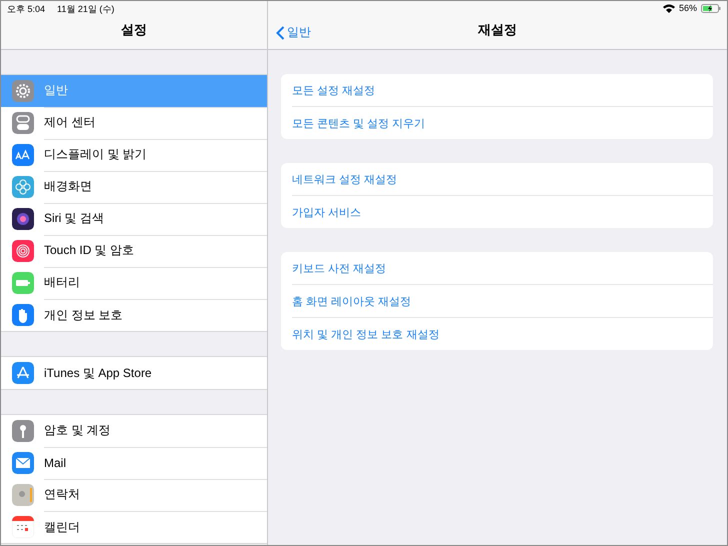 Image resolution: width=728 pixels, height=546 pixels. I want to click on contacts-icon, so click(23, 495).